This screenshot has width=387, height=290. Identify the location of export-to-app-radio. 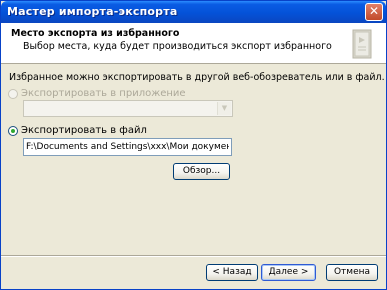
(13, 93).